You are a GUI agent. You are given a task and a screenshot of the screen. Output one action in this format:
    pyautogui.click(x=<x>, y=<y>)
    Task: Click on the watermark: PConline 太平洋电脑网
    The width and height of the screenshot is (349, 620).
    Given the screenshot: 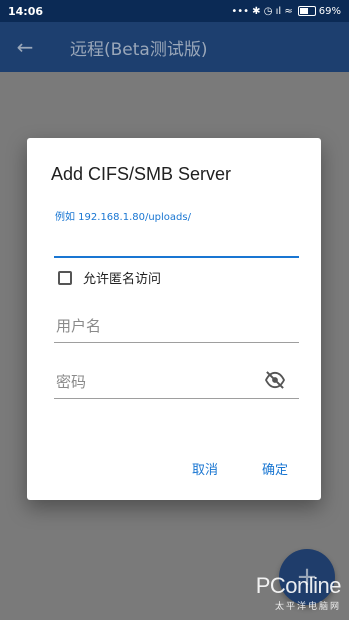 What is the action you would take?
    pyautogui.click(x=298, y=592)
    